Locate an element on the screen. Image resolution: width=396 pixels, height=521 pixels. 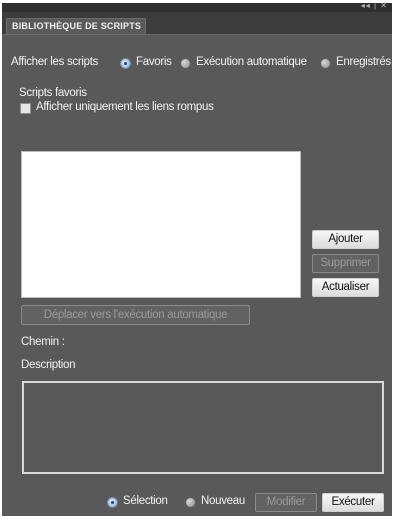
radio-favorites is located at coordinates (125, 63).